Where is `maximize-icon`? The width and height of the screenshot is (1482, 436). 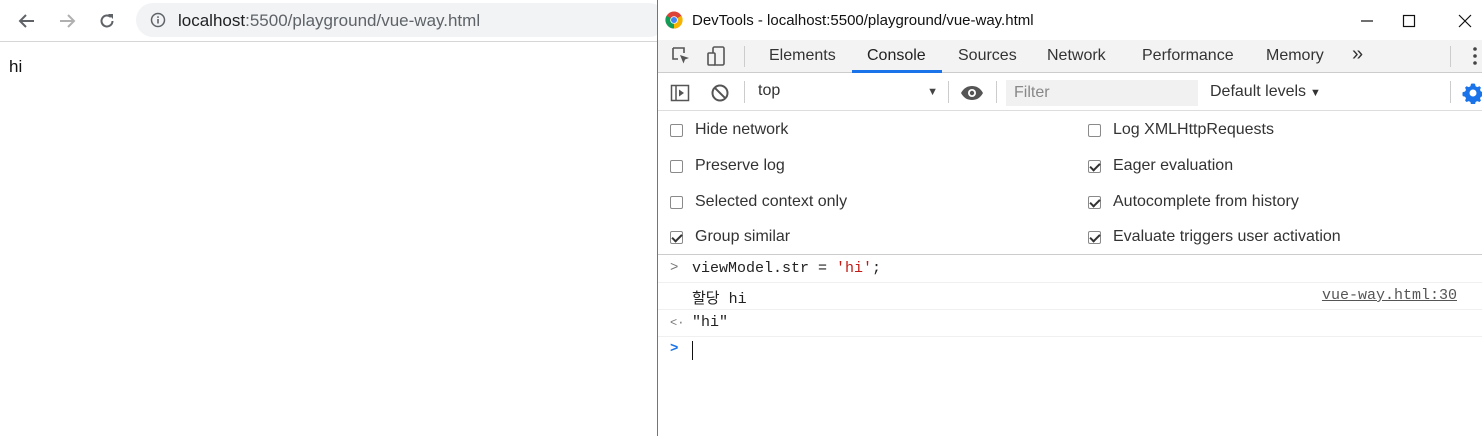 maximize-icon is located at coordinates (1409, 21).